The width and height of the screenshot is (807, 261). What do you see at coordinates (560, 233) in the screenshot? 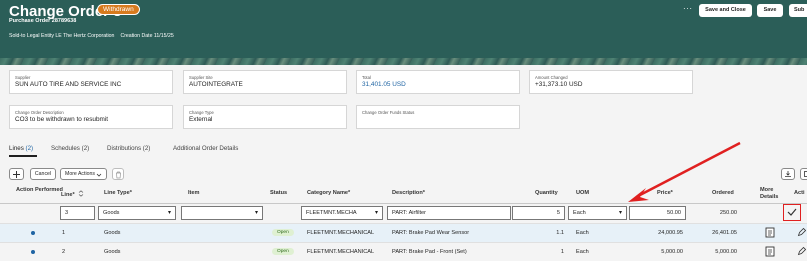
I see `row-quantity: 1.1` at bounding box center [560, 233].